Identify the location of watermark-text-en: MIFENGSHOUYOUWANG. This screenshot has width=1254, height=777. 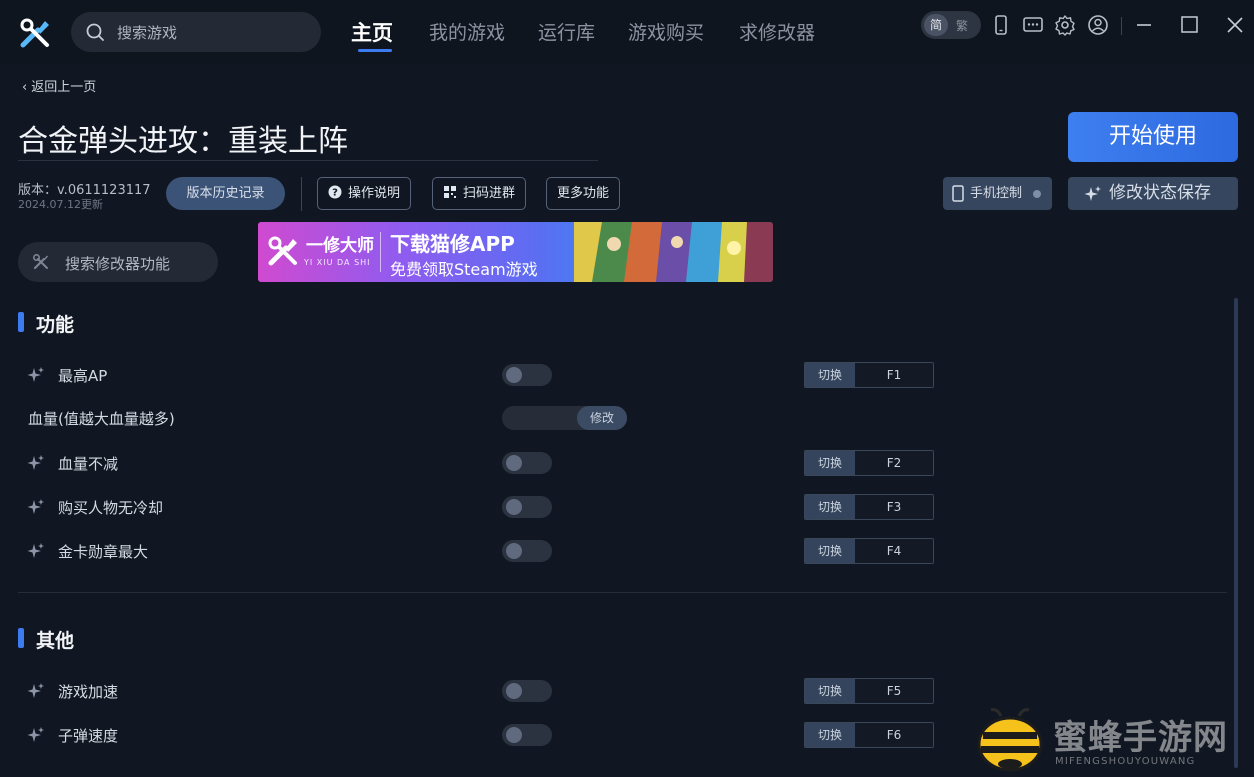
(1125, 761).